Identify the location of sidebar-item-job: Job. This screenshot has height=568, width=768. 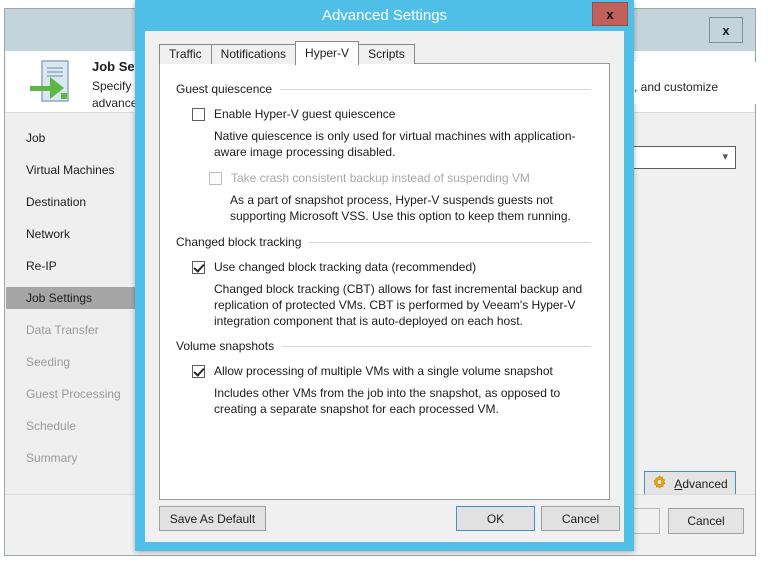
(75, 138).